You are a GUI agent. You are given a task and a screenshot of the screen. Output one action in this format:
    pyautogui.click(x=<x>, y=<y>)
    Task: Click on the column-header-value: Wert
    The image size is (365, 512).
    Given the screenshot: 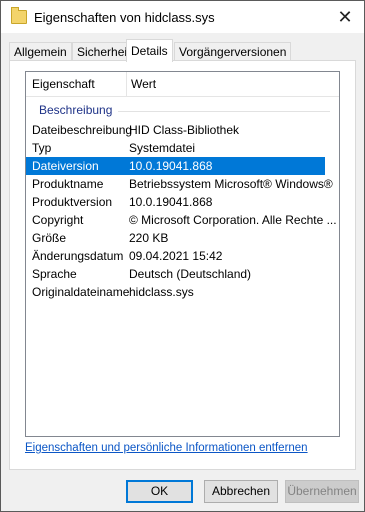 What is the action you would take?
    pyautogui.click(x=143, y=84)
    